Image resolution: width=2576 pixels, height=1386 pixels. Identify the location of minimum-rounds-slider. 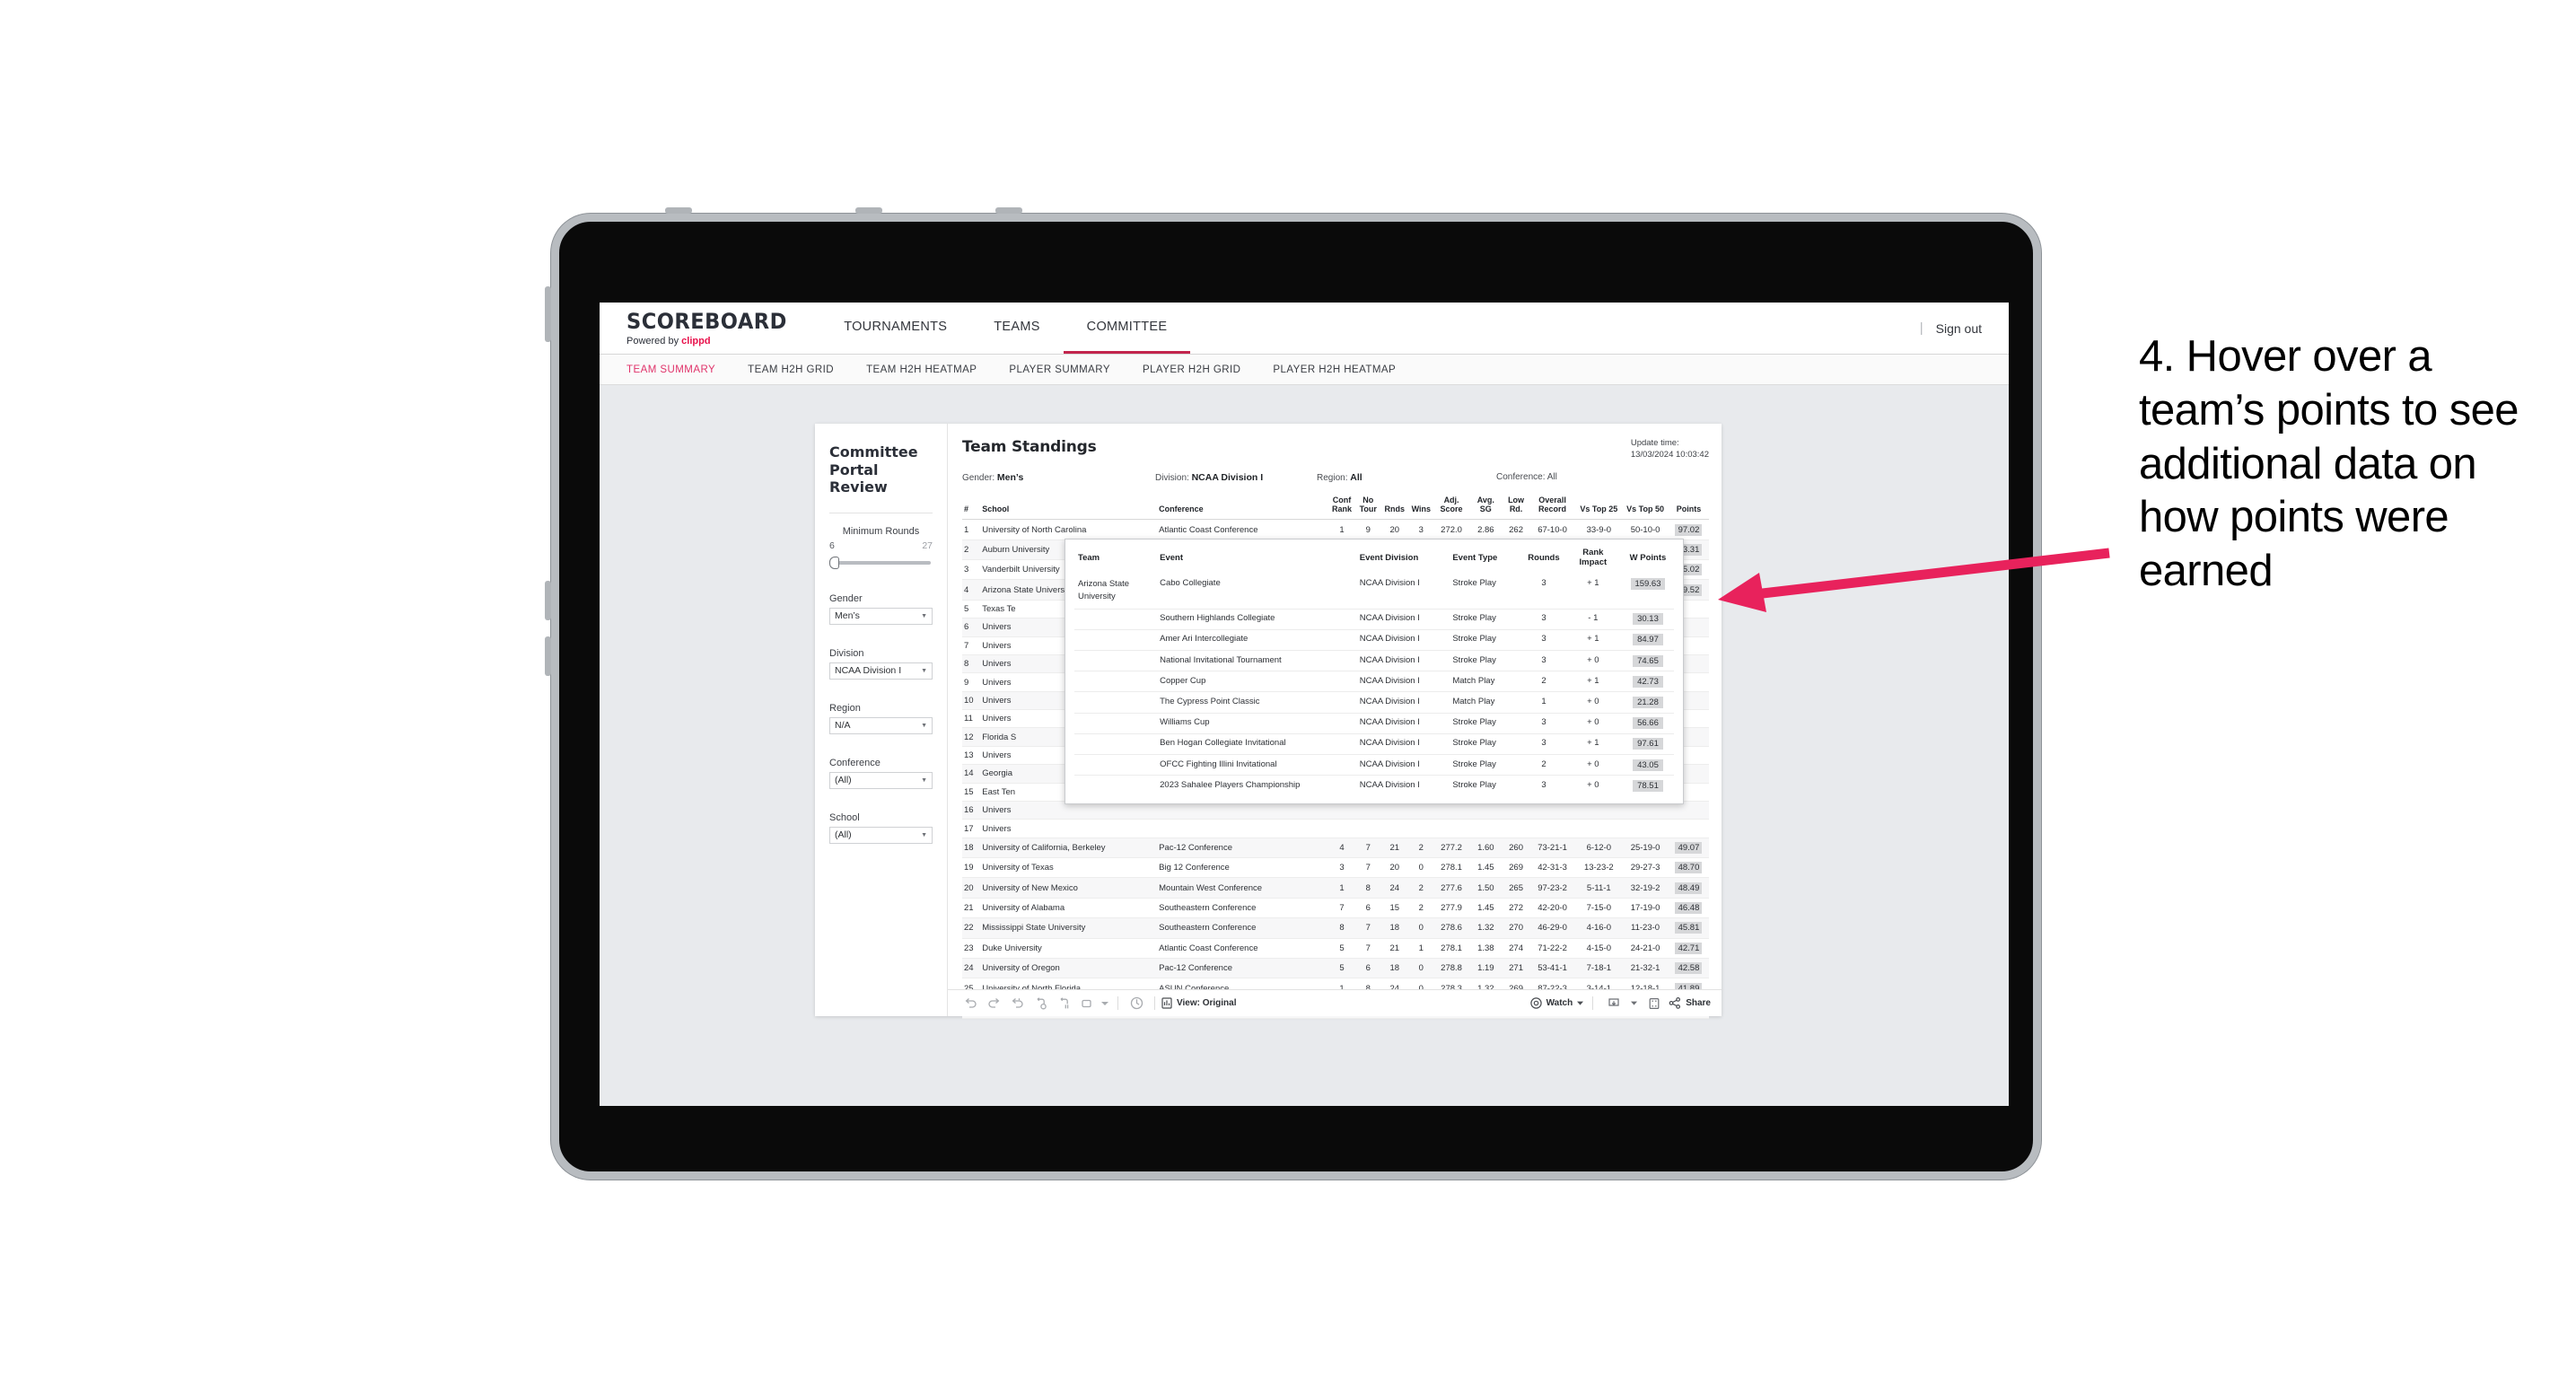
(881, 563).